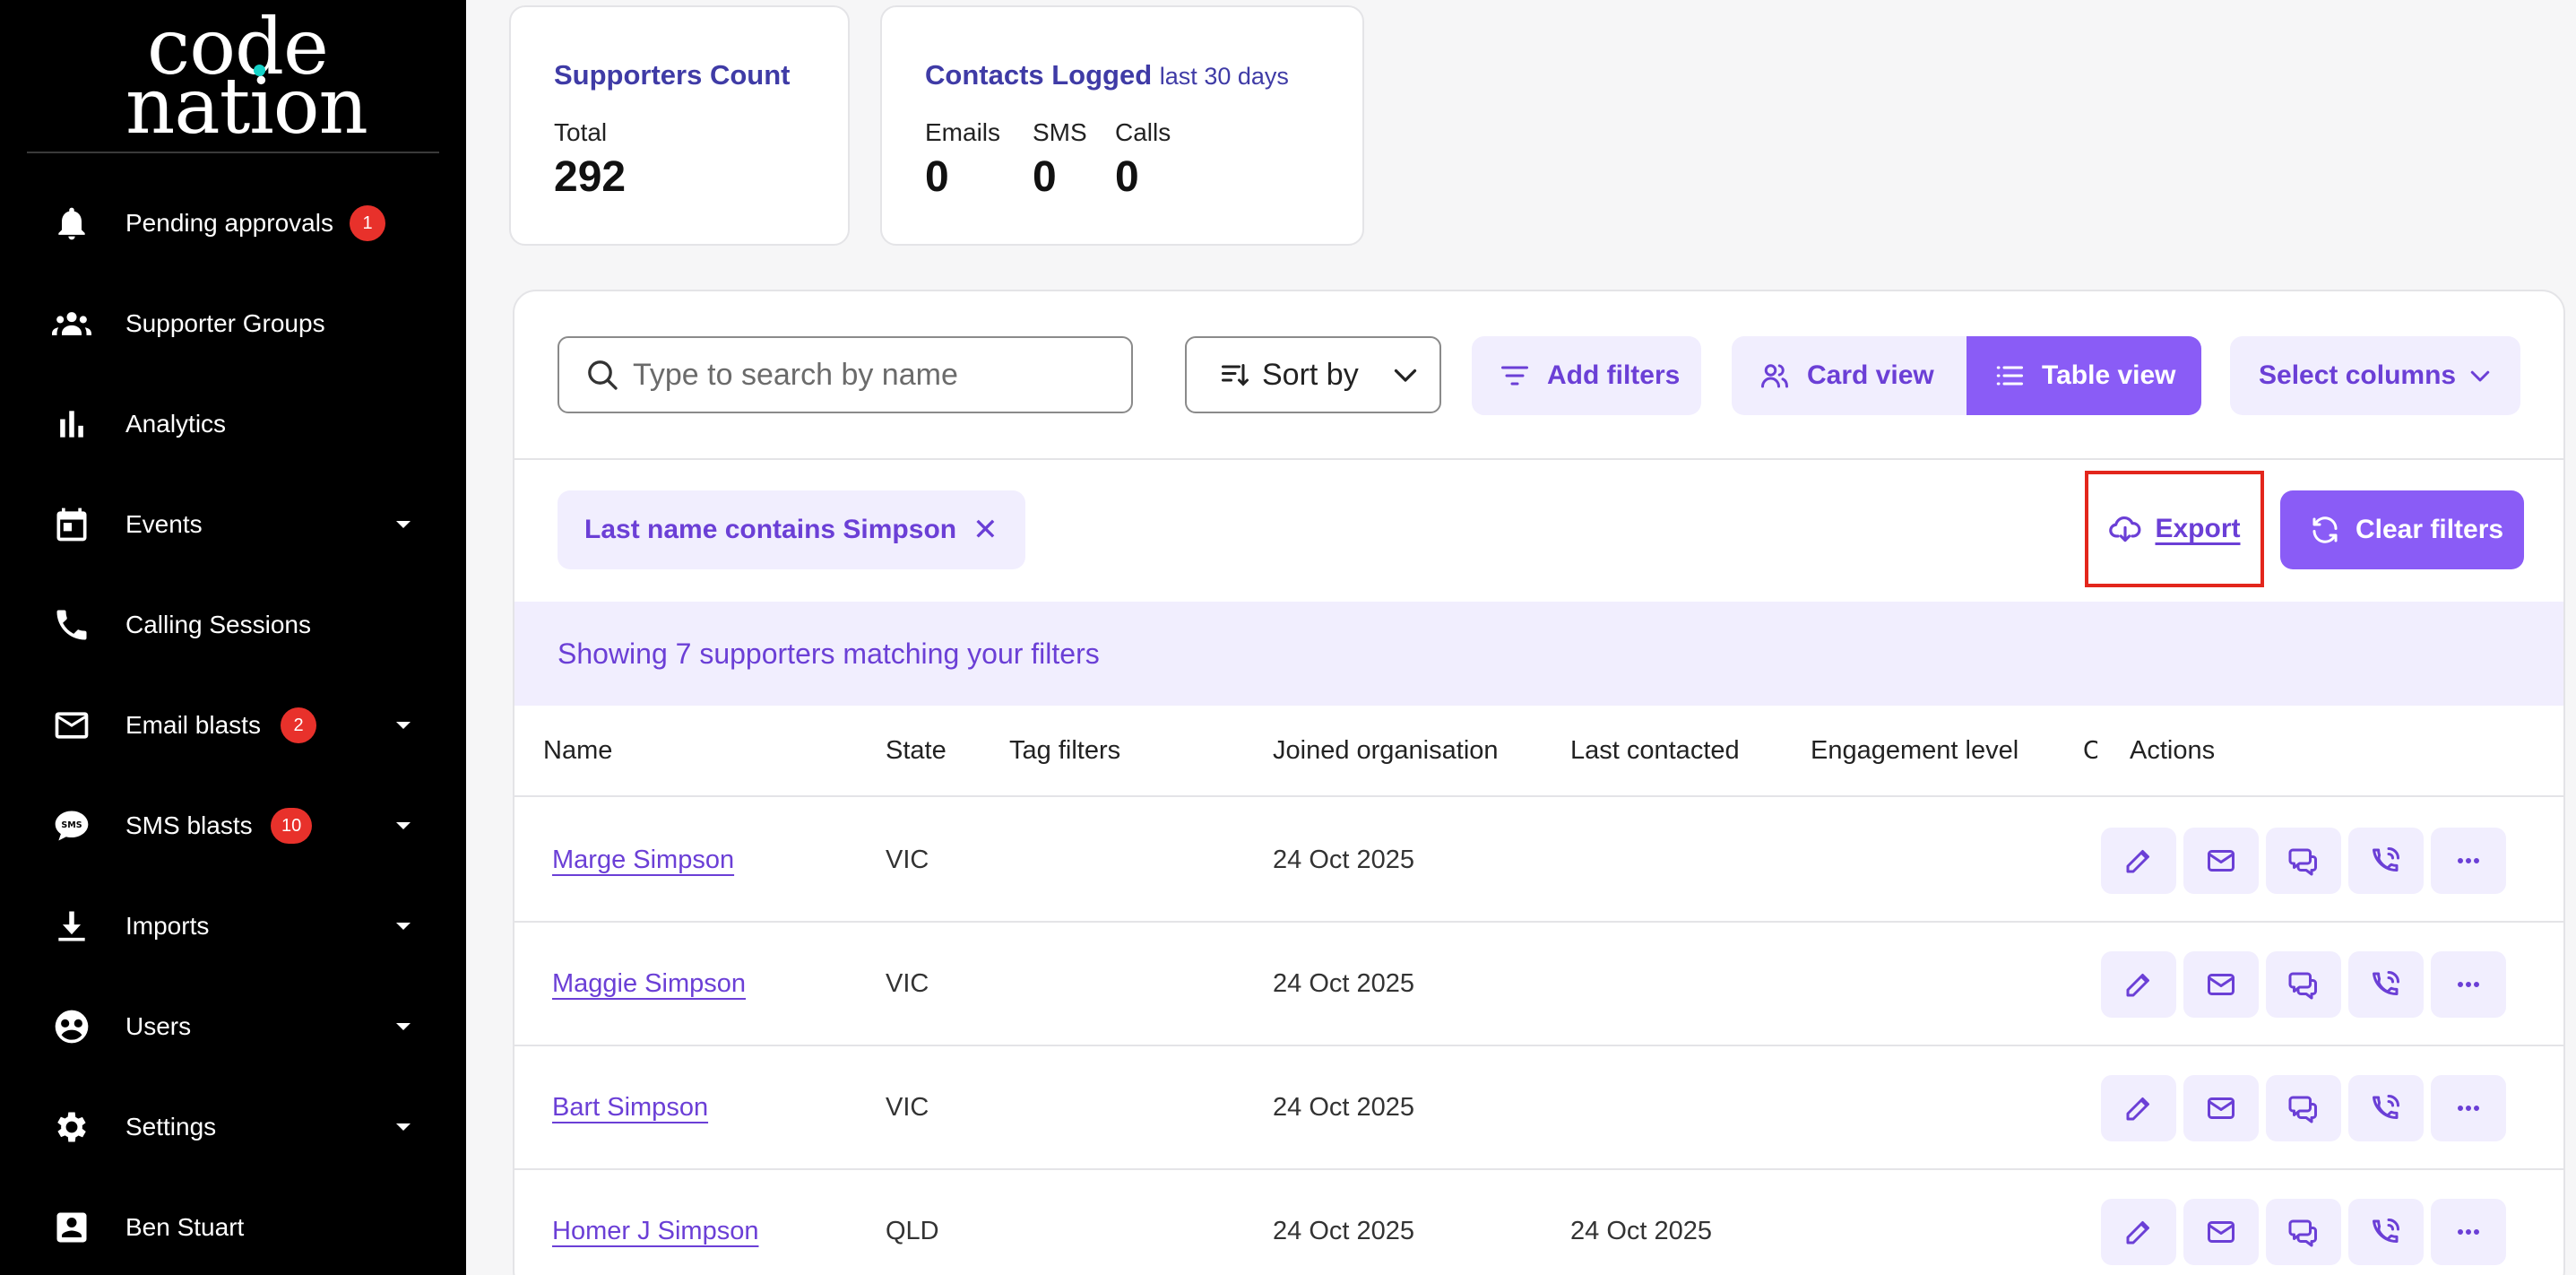 This screenshot has width=2576, height=1275. What do you see at coordinates (2358, 375) in the screenshot?
I see `select-columns-label: Select columns` at bounding box center [2358, 375].